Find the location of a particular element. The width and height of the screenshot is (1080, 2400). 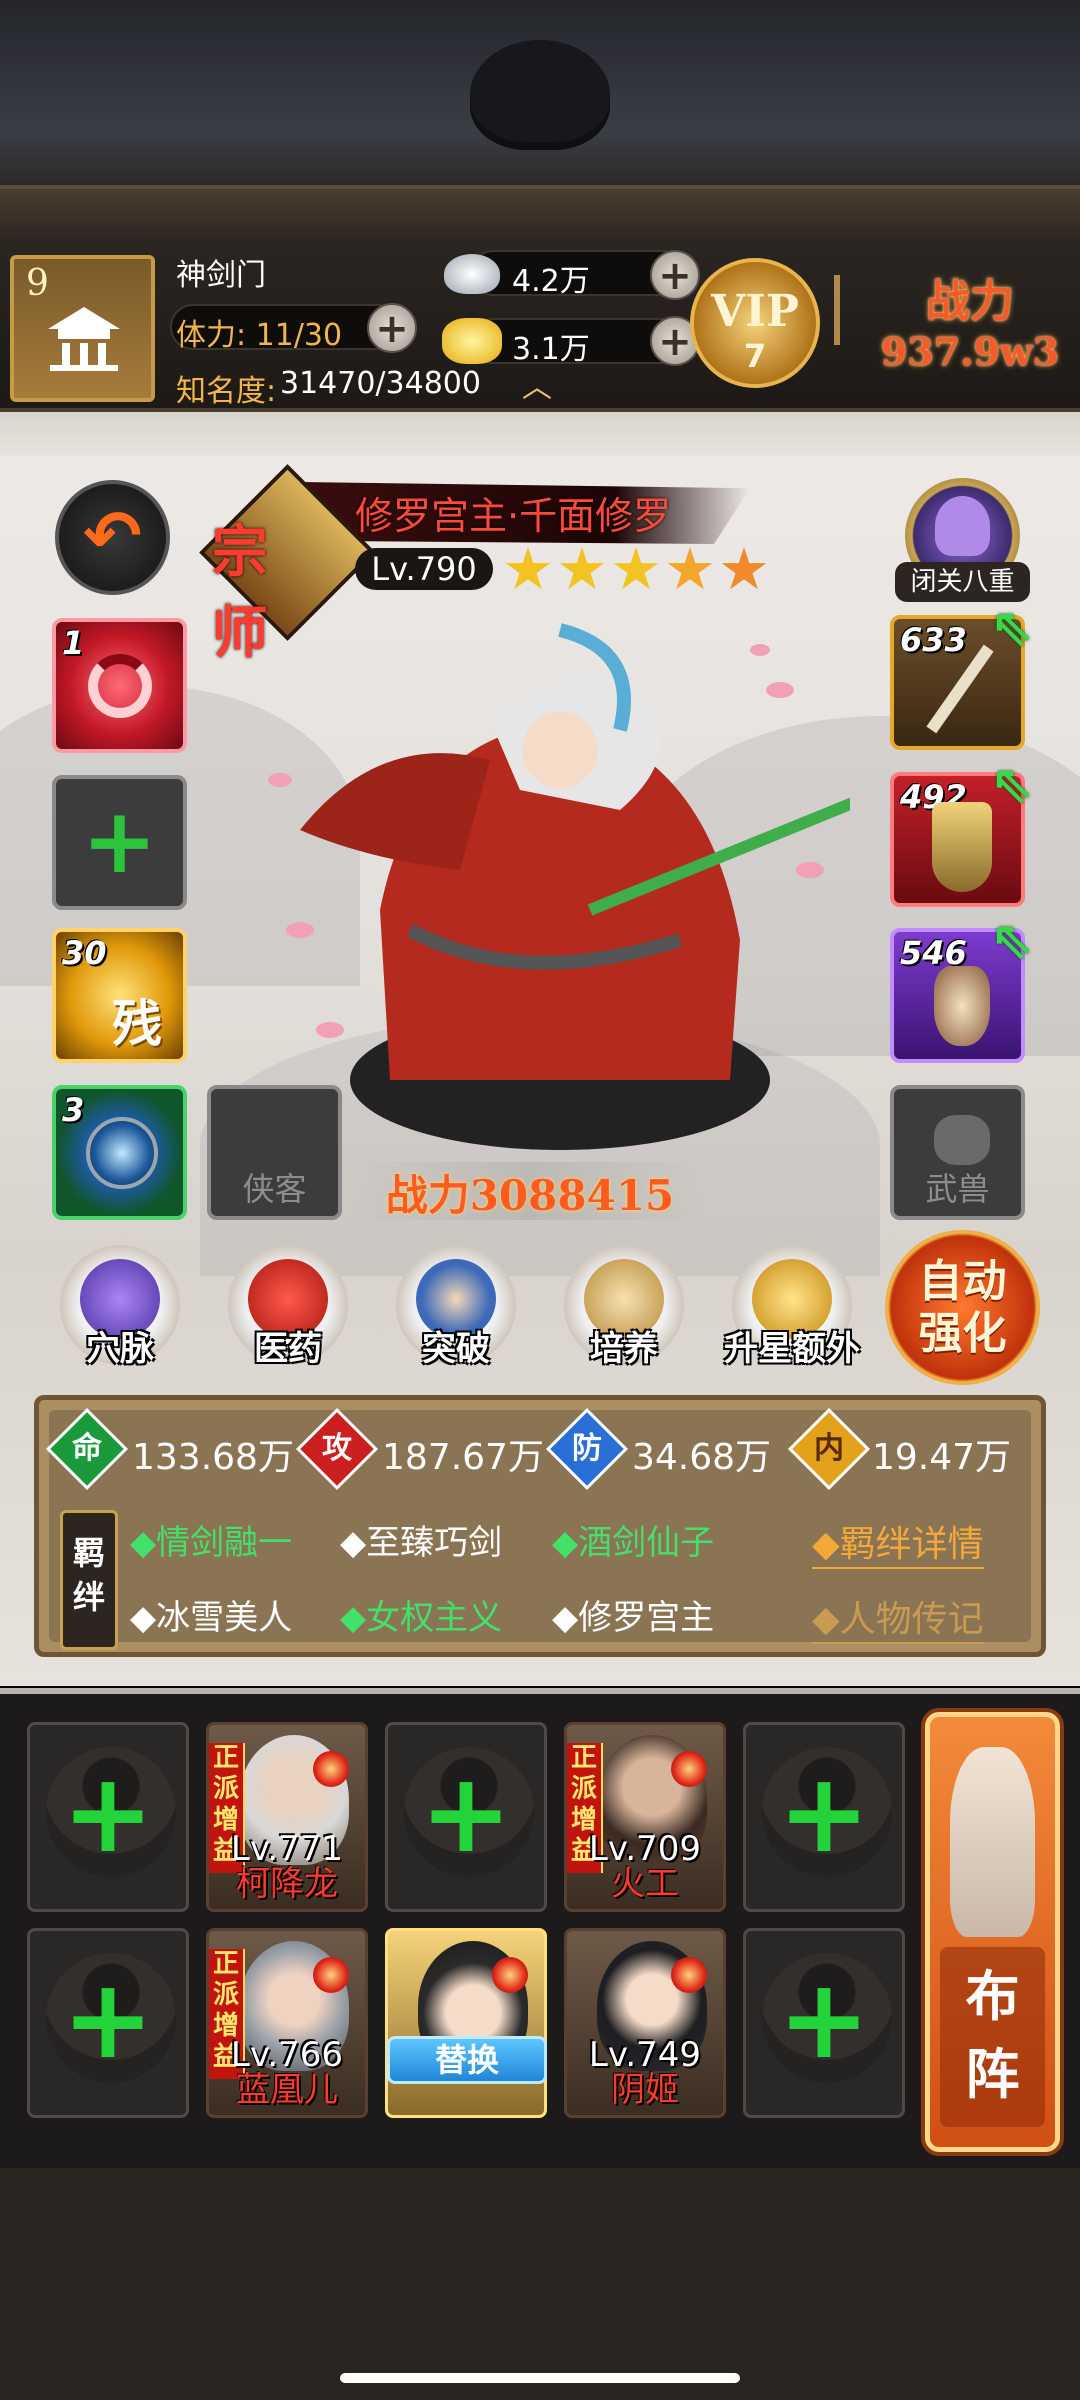

skill-label: 医药 is located at coordinates (288, 1349).